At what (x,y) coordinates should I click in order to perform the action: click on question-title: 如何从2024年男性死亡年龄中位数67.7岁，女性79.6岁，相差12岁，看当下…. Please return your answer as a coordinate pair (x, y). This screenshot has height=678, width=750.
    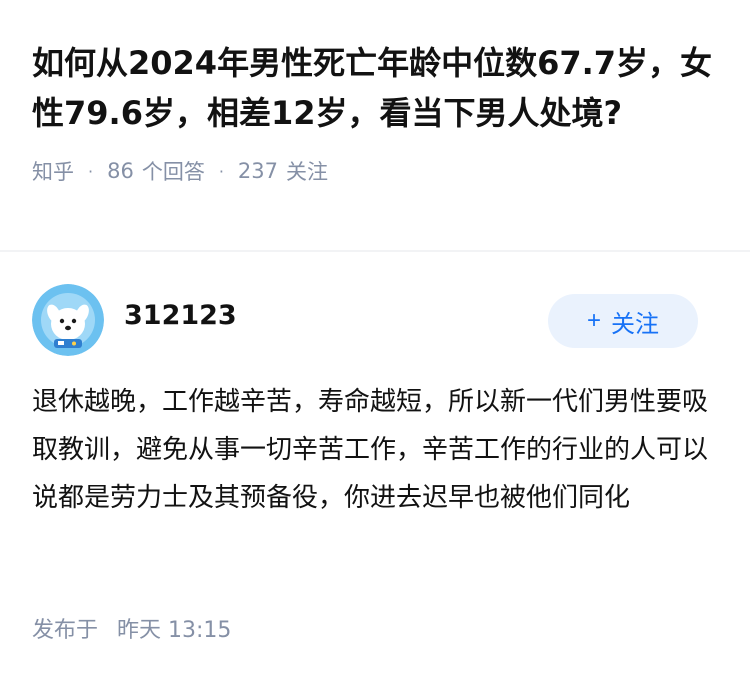
    Looking at the image, I should click on (376, 88).